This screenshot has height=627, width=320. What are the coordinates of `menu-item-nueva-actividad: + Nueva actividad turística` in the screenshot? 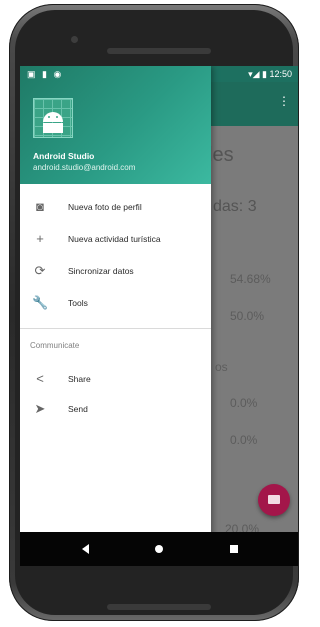 It's located at (115, 239).